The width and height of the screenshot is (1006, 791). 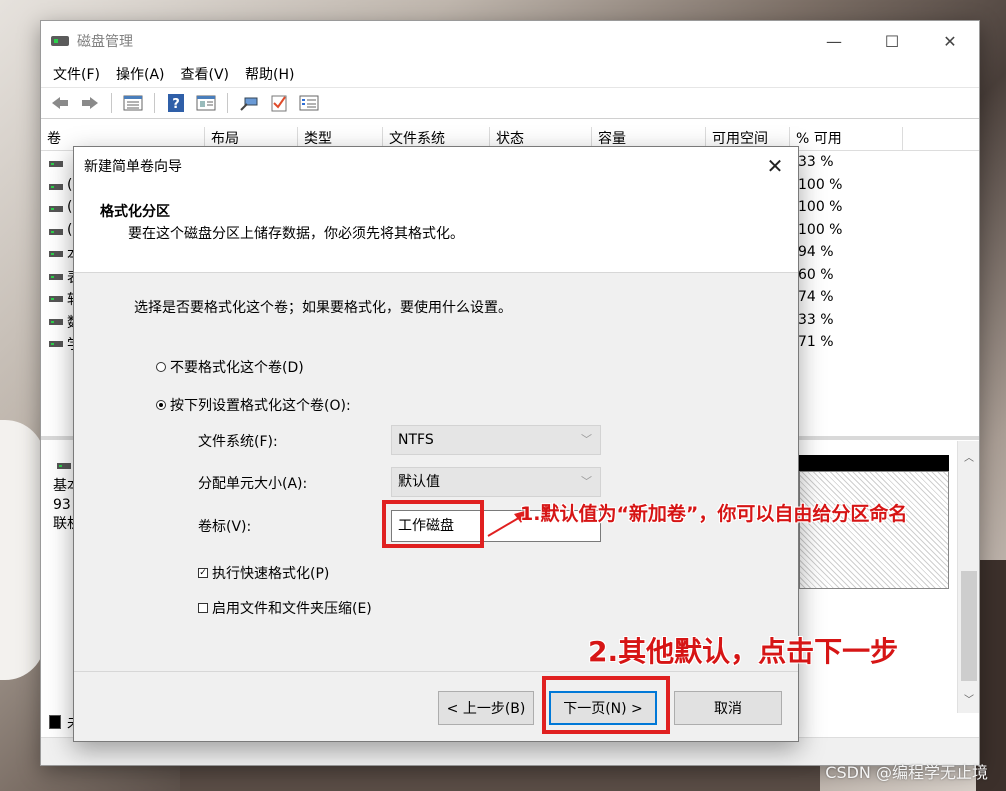 What do you see at coordinates (296, 234) in the screenshot?
I see `wizard-step-description: 要在这个磁盘分区上储存数据，你必须先将其格式化。` at bounding box center [296, 234].